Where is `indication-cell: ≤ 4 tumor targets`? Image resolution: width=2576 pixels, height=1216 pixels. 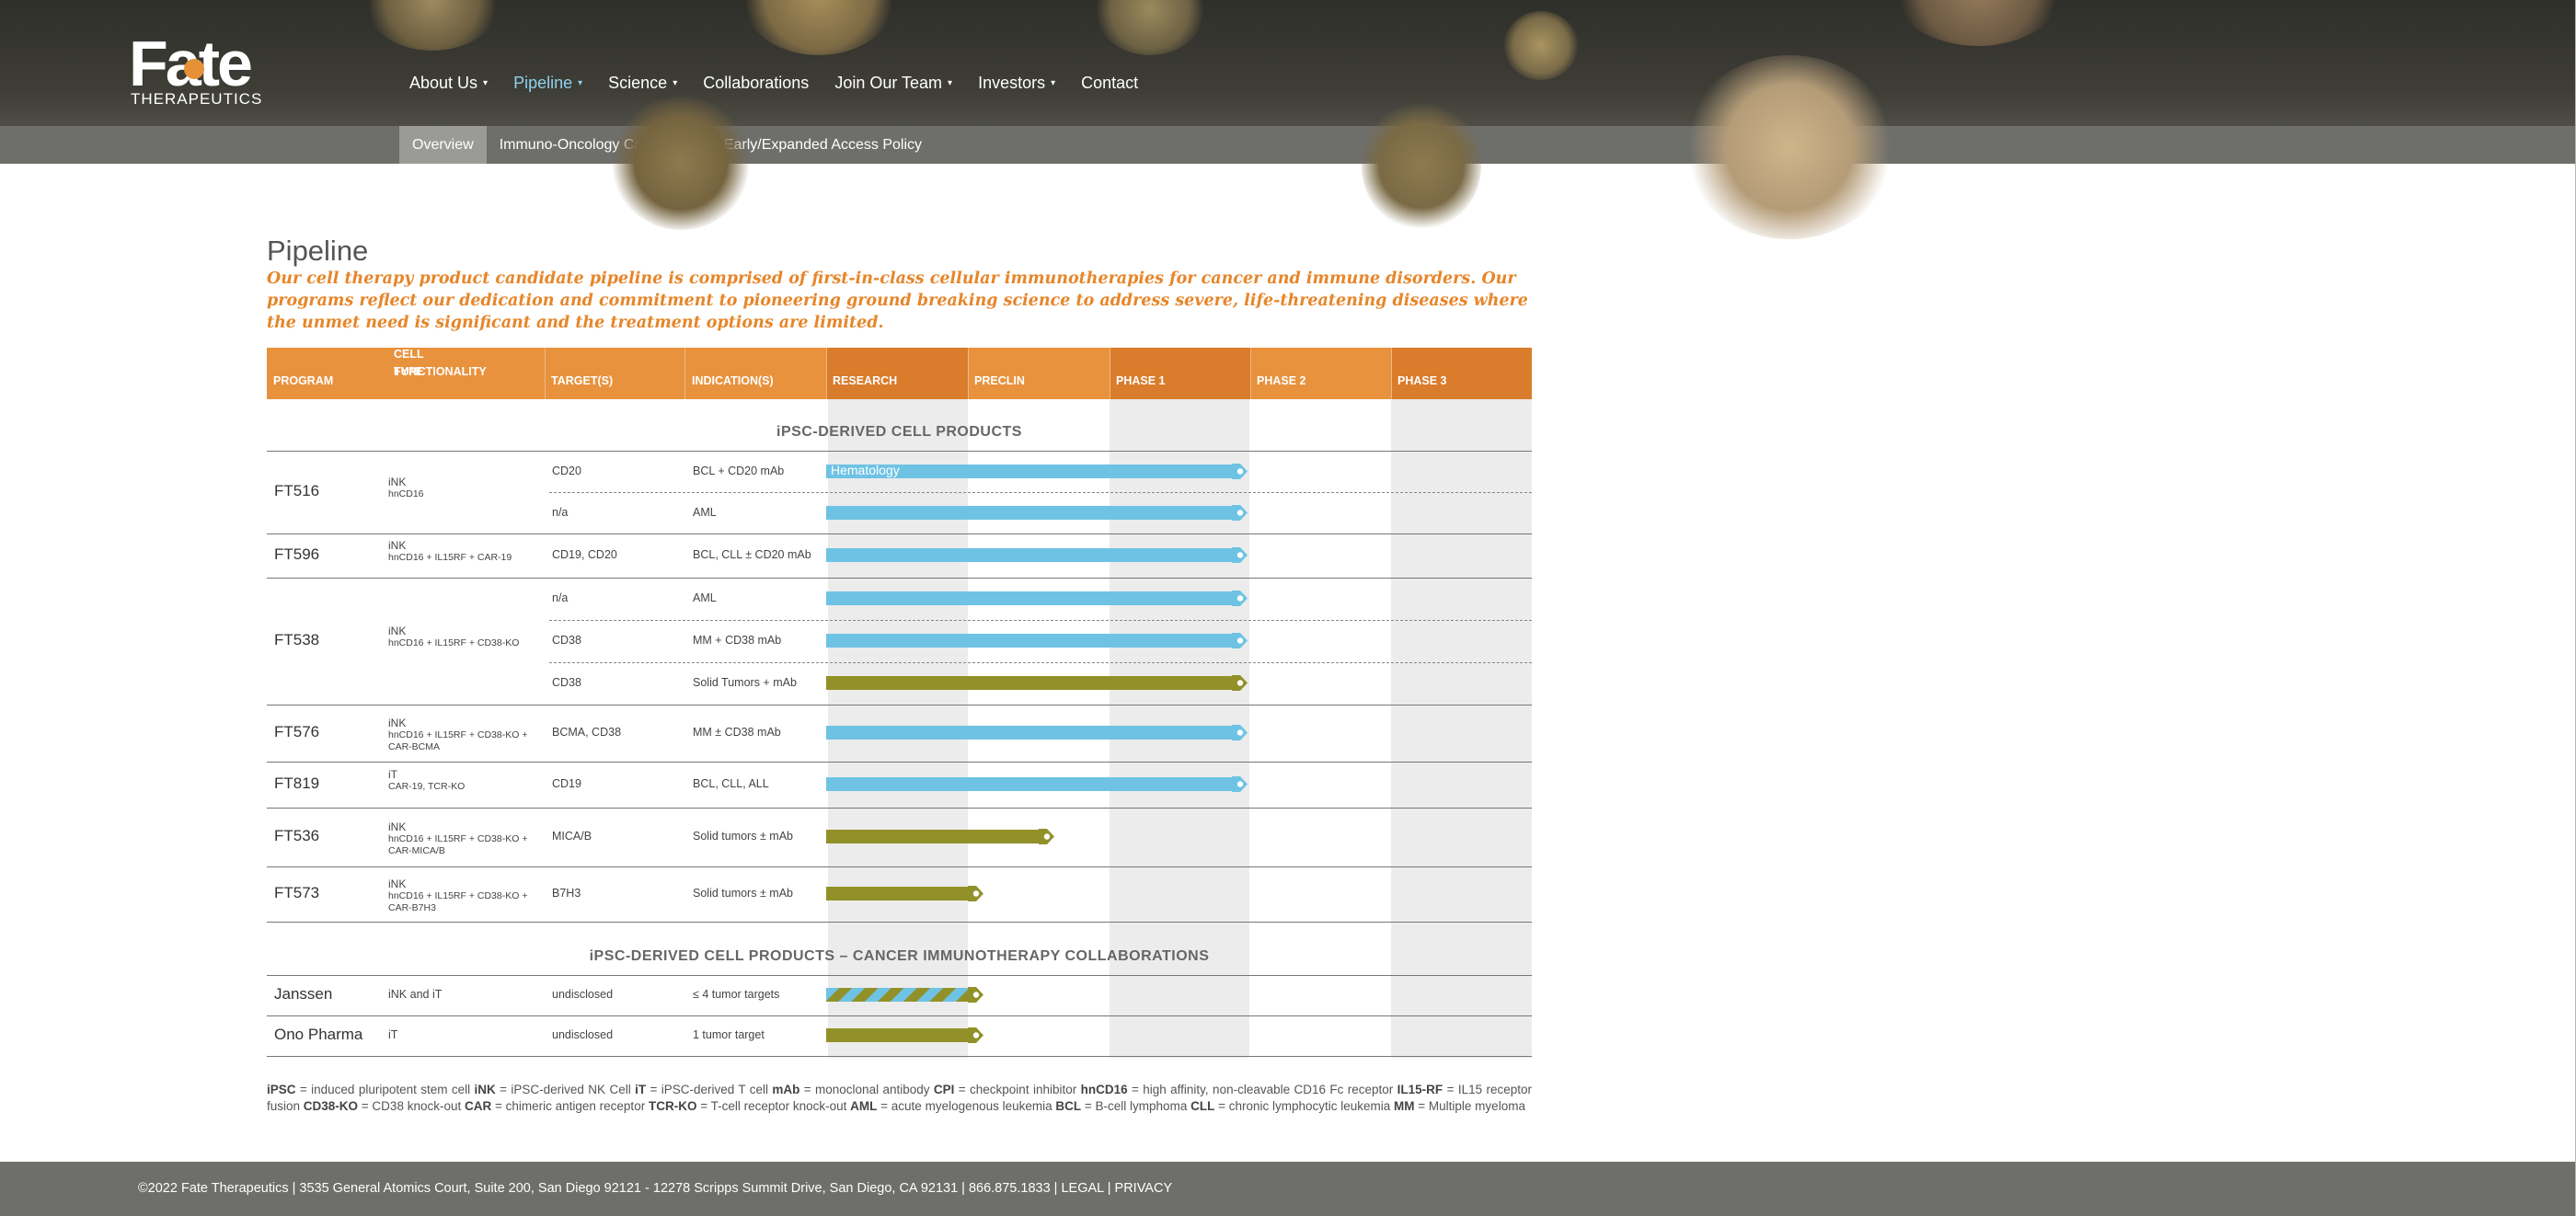
indication-cell: ≤ 4 tumor targets is located at coordinates (736, 994).